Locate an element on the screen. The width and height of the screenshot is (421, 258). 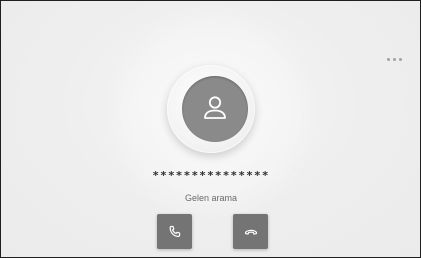
person-icon is located at coordinates (215, 107).